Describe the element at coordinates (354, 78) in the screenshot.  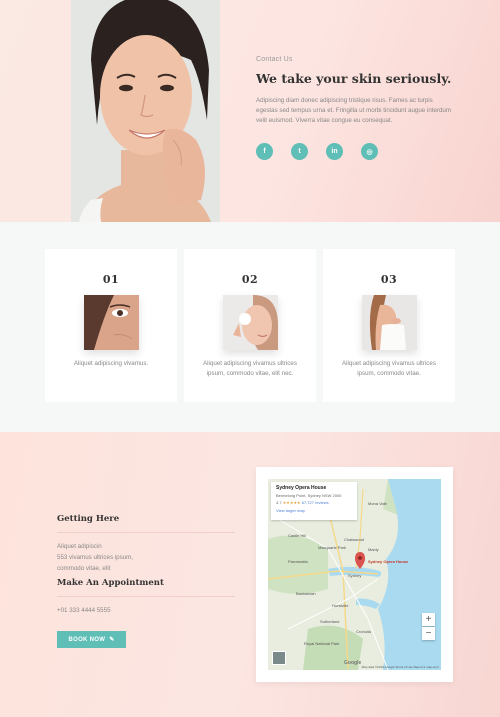
I see `hero-title: We take your skin seriously.` at that location.